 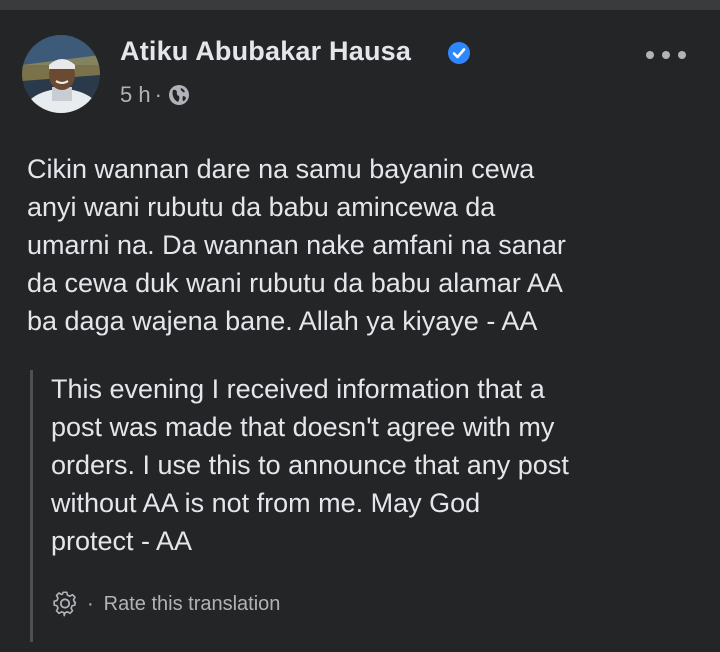 I want to click on author-name: Atiku Abubakar Hausa, so click(x=265, y=51).